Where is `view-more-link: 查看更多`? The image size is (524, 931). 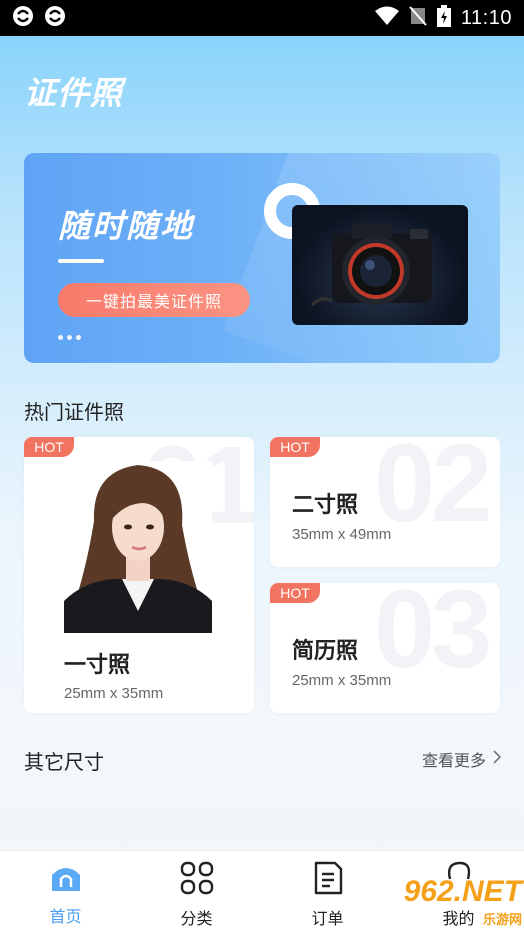
view-more-link: 查看更多 is located at coordinates (462, 759).